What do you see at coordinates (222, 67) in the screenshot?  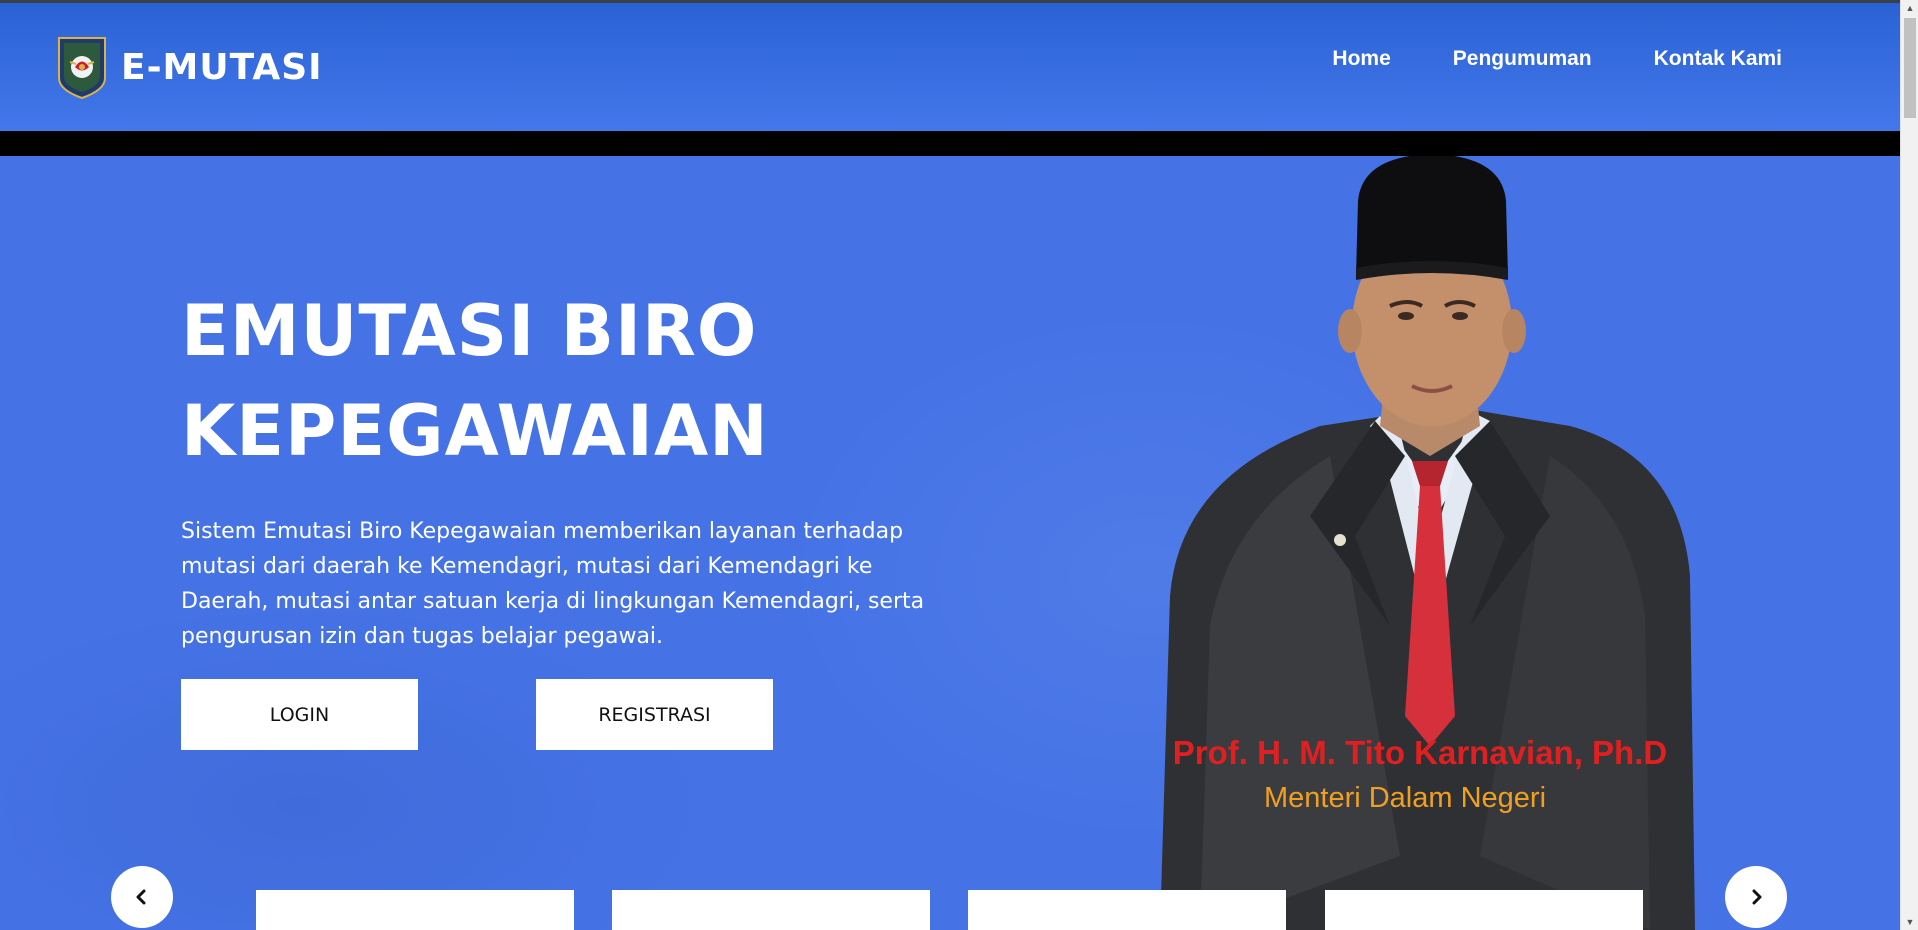 I see `brand-name: E-MUTASI` at bounding box center [222, 67].